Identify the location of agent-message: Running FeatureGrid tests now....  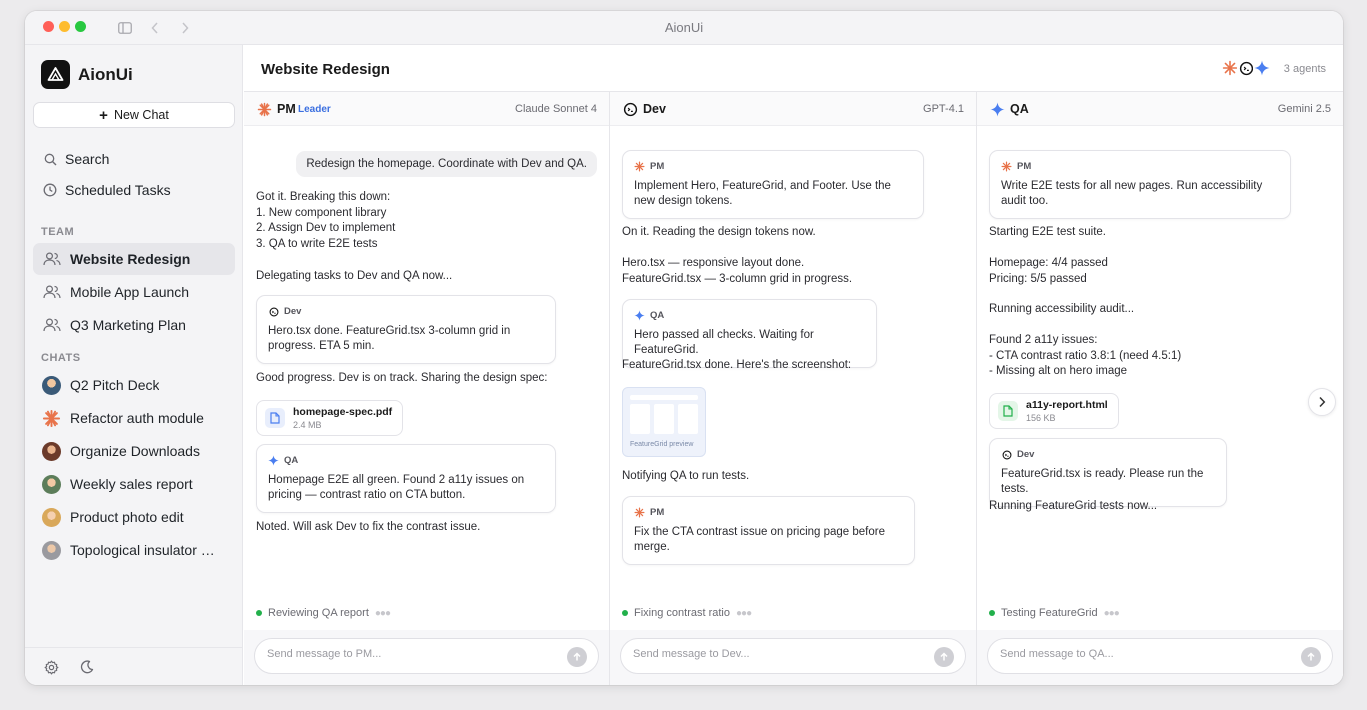
(1073, 506).